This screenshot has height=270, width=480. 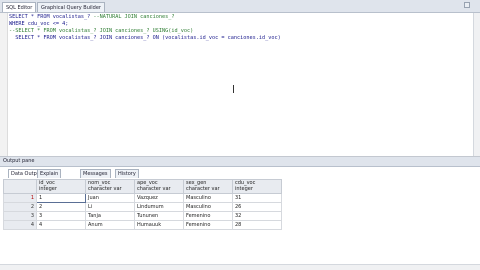 What do you see at coordinates (95, 173) in the screenshot?
I see `tab-messages: Messages` at bounding box center [95, 173].